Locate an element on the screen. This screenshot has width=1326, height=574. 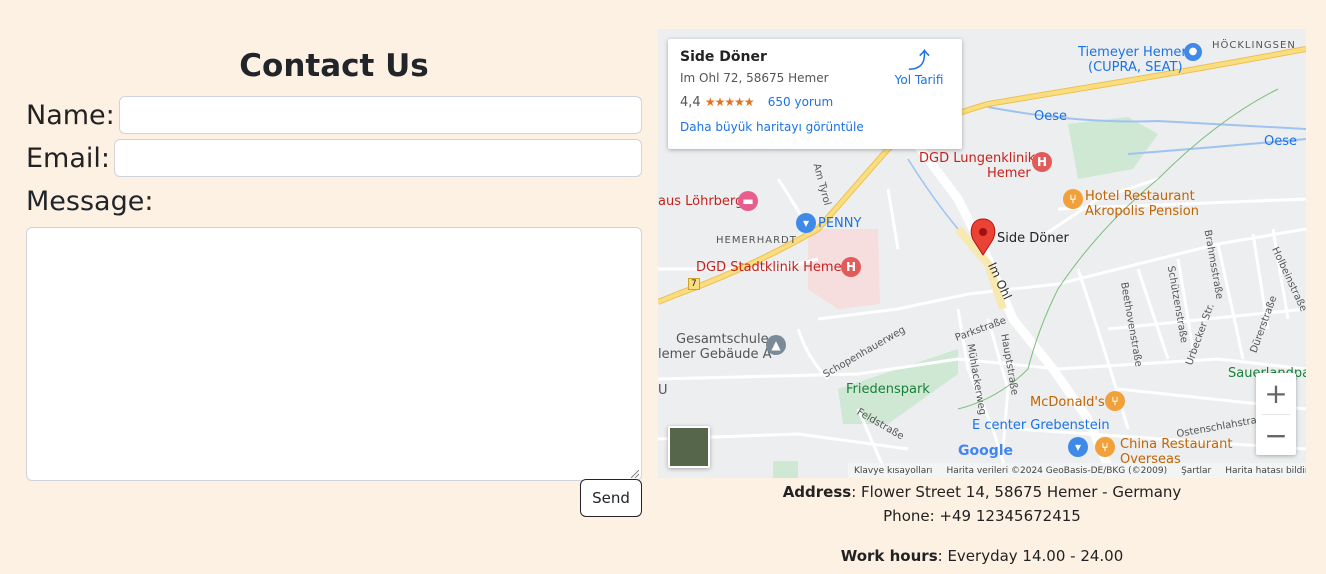
road-number-7: 7 is located at coordinates (694, 284).